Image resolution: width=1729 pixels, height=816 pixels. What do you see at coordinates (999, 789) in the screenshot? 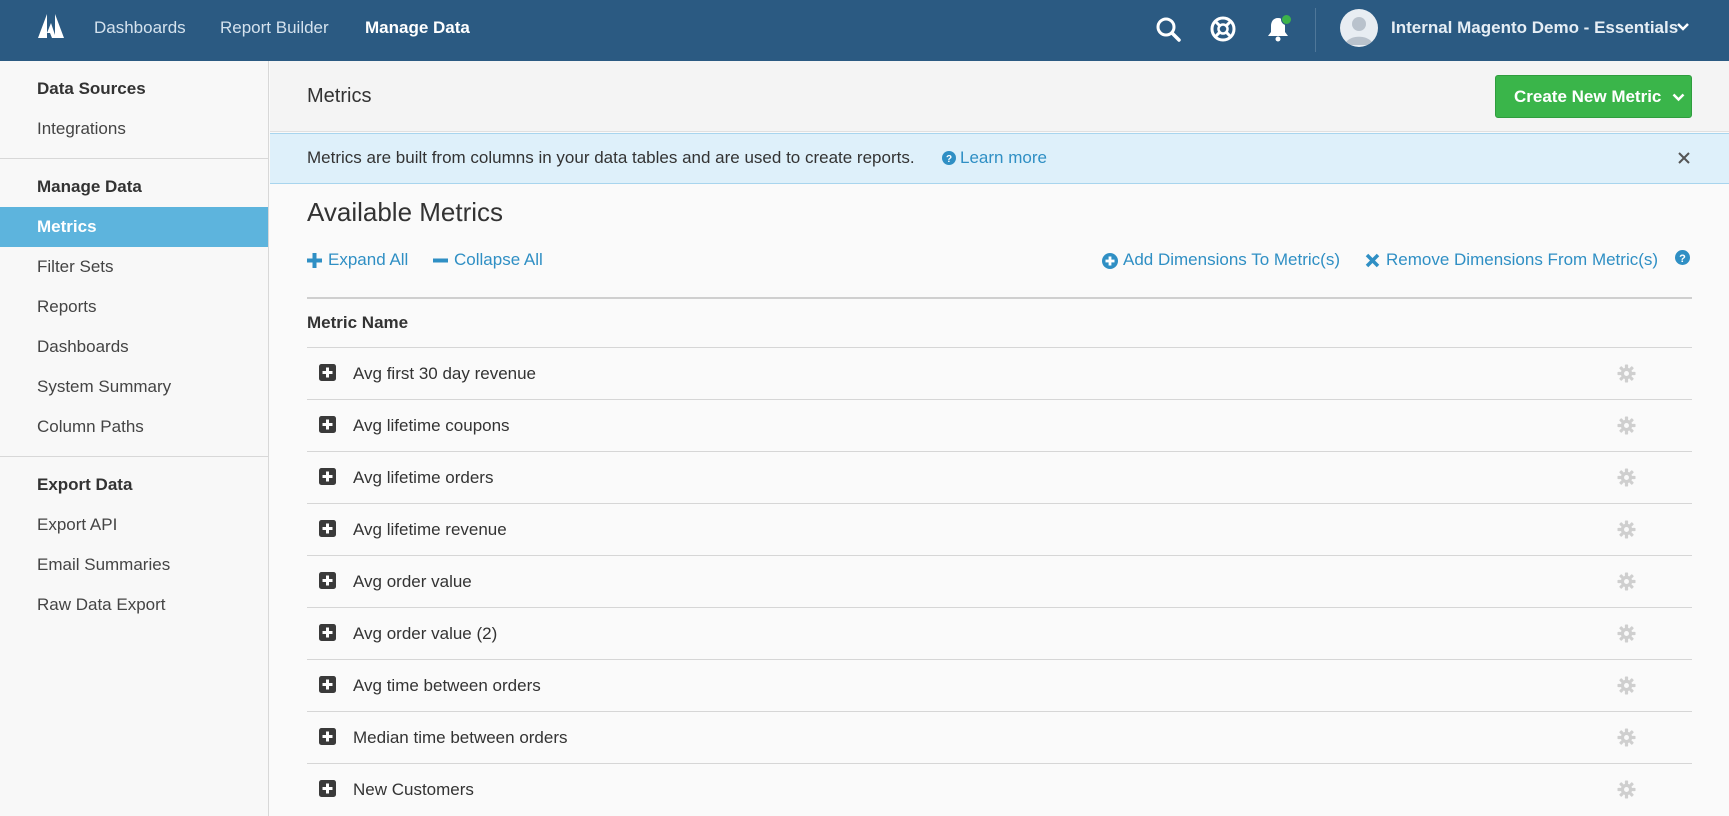
I see `table-row: New Customers` at bounding box center [999, 789].